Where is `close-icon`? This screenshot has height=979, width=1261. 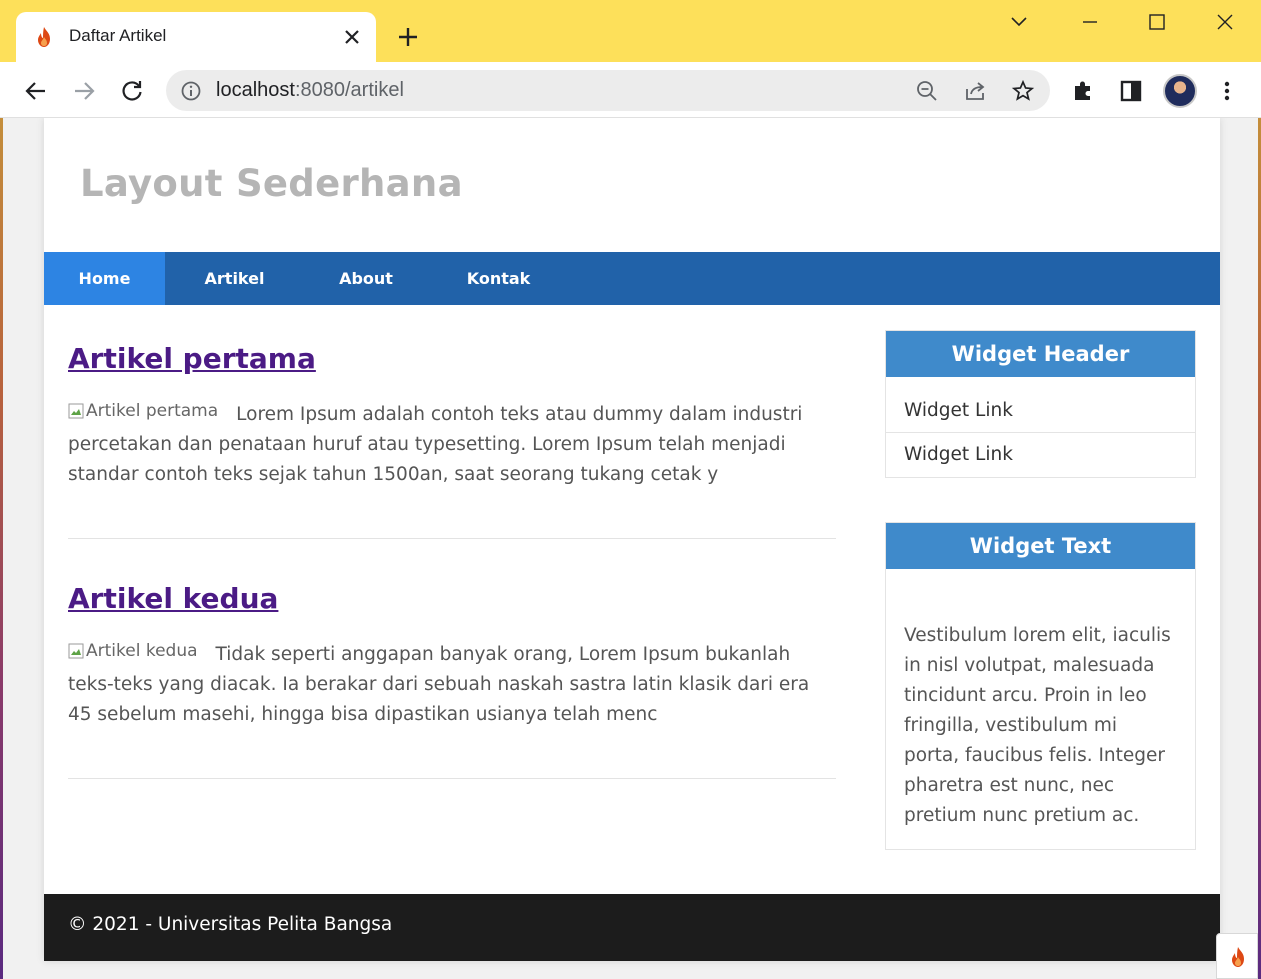
close-icon is located at coordinates (352, 37).